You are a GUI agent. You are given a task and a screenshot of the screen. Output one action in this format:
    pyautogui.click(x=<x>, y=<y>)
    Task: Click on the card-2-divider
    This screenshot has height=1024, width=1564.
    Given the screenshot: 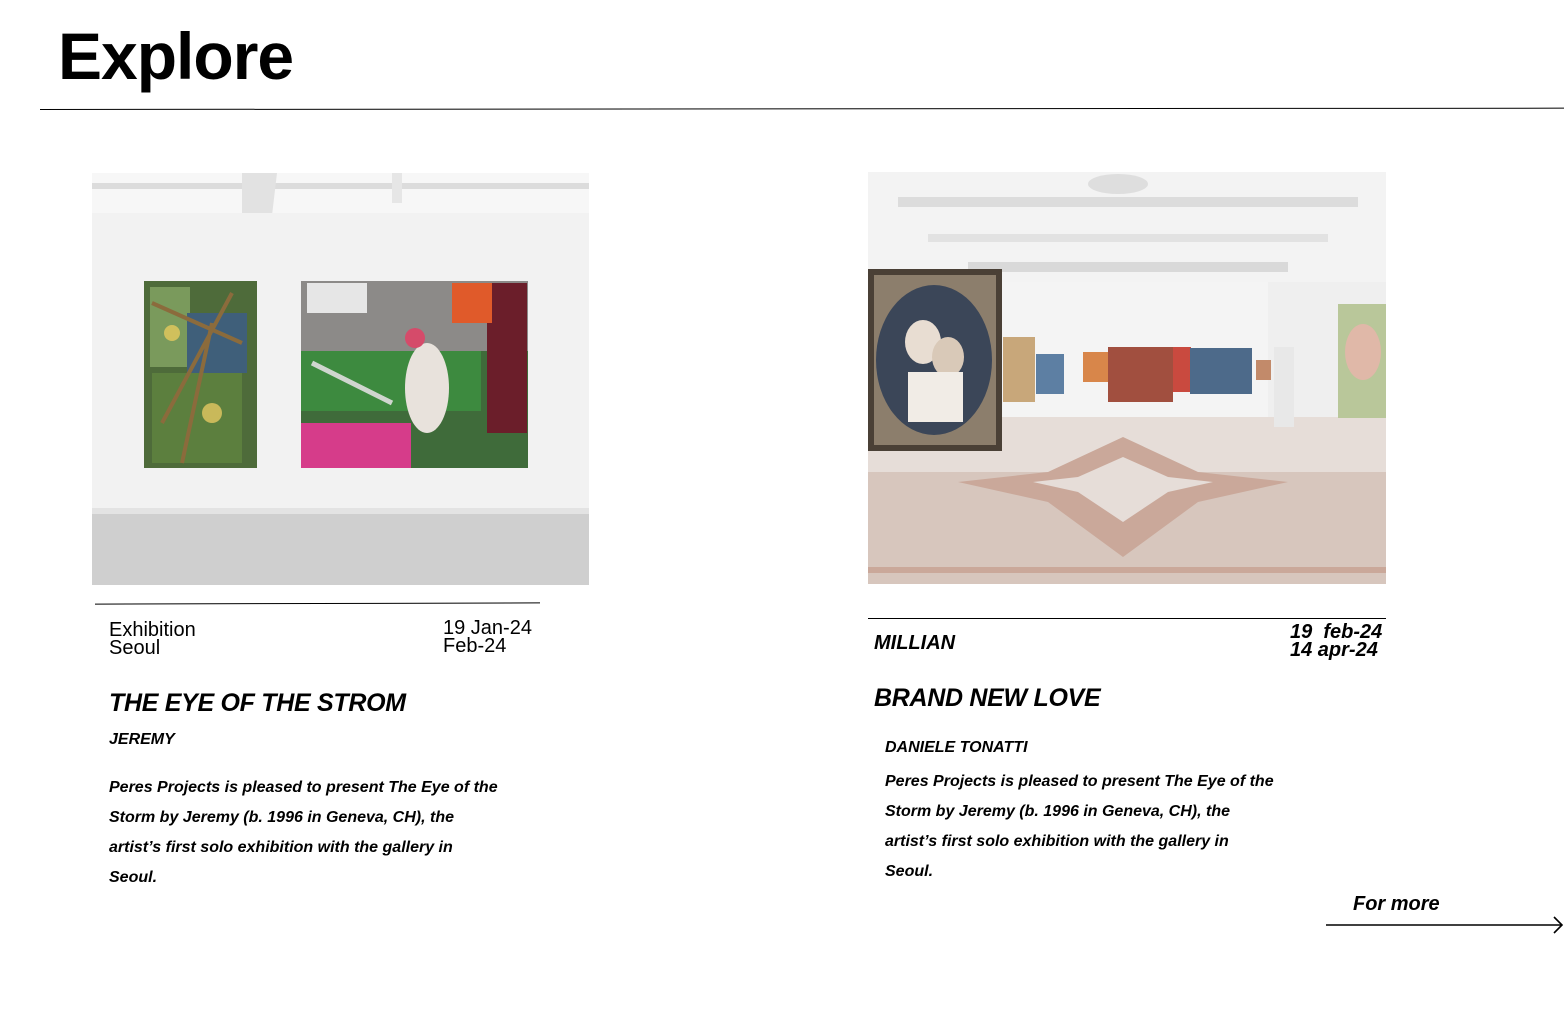 What is the action you would take?
    pyautogui.click(x=1127, y=618)
    